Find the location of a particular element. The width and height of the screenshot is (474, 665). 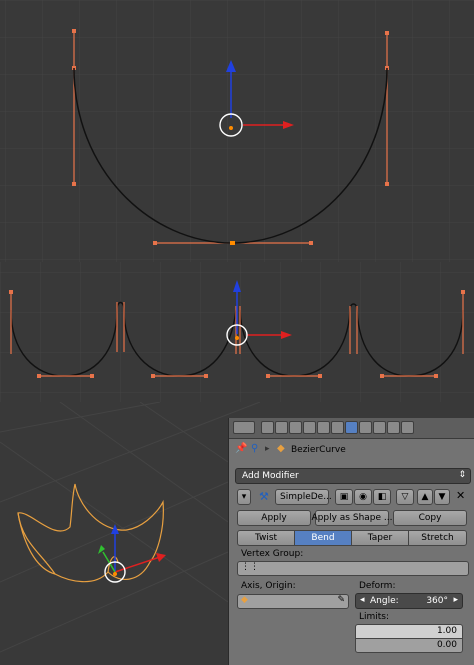

data-tab is located at coordinates (365, 427).